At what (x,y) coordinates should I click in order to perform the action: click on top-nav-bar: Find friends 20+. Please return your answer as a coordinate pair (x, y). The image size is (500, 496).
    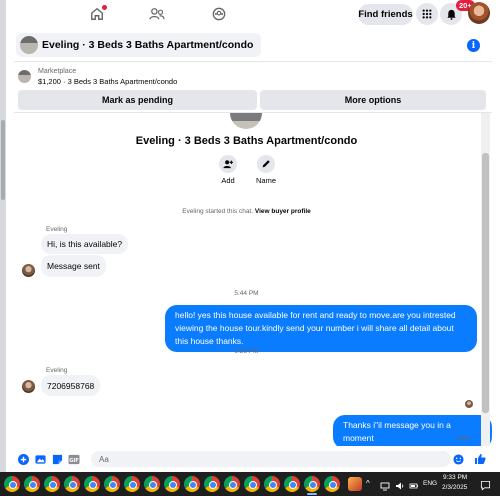
    Looking at the image, I should click on (253, 14).